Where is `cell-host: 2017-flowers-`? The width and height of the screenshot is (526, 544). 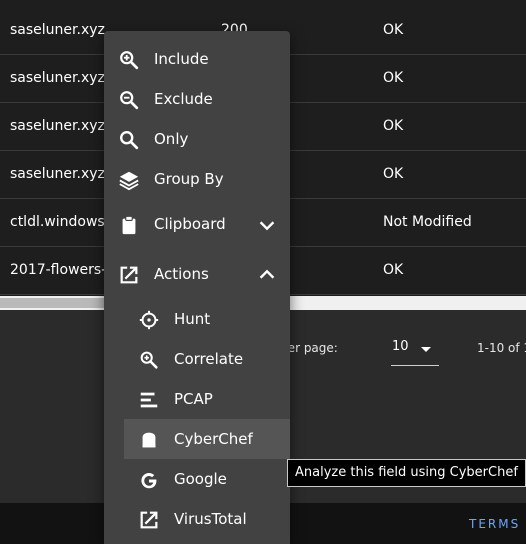 cell-host: 2017-flowers- is located at coordinates (58, 270).